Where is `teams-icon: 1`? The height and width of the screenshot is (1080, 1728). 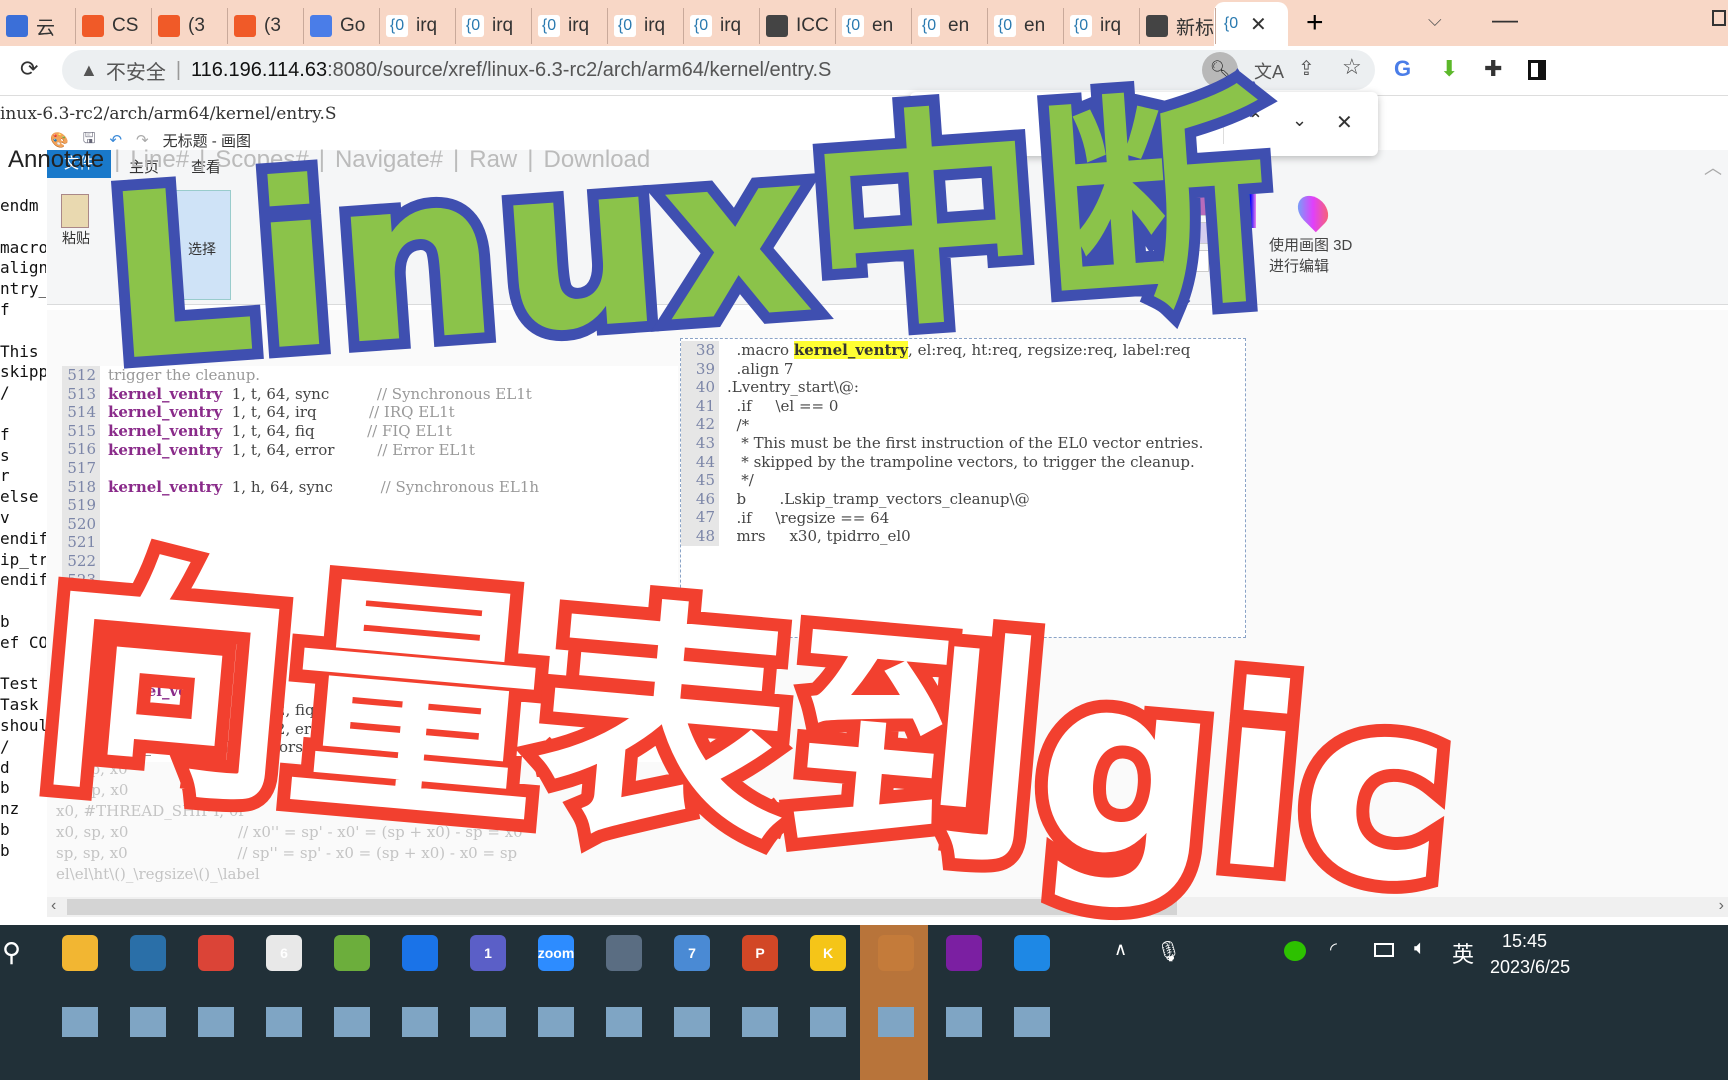
teams-icon: 1 is located at coordinates (488, 953).